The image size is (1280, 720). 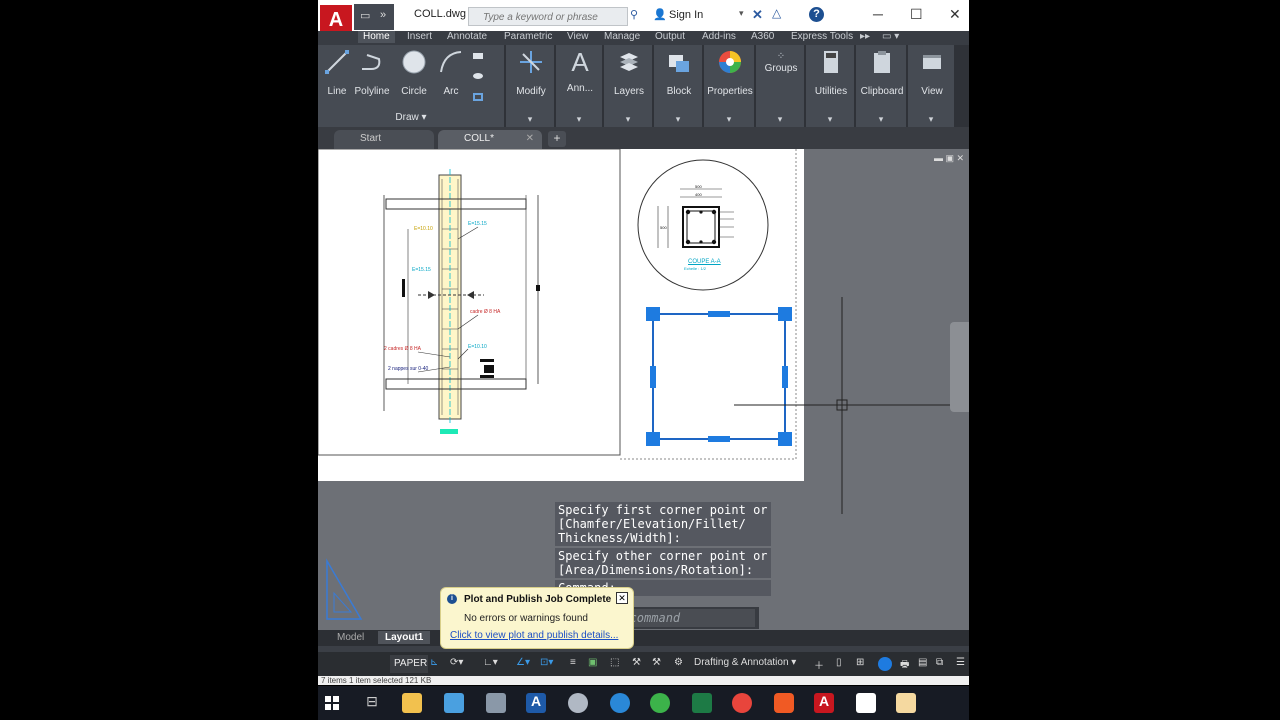 What do you see at coordinates (882, 86) in the screenshot?
I see `clipboard-panel: Clipboard ▾` at bounding box center [882, 86].